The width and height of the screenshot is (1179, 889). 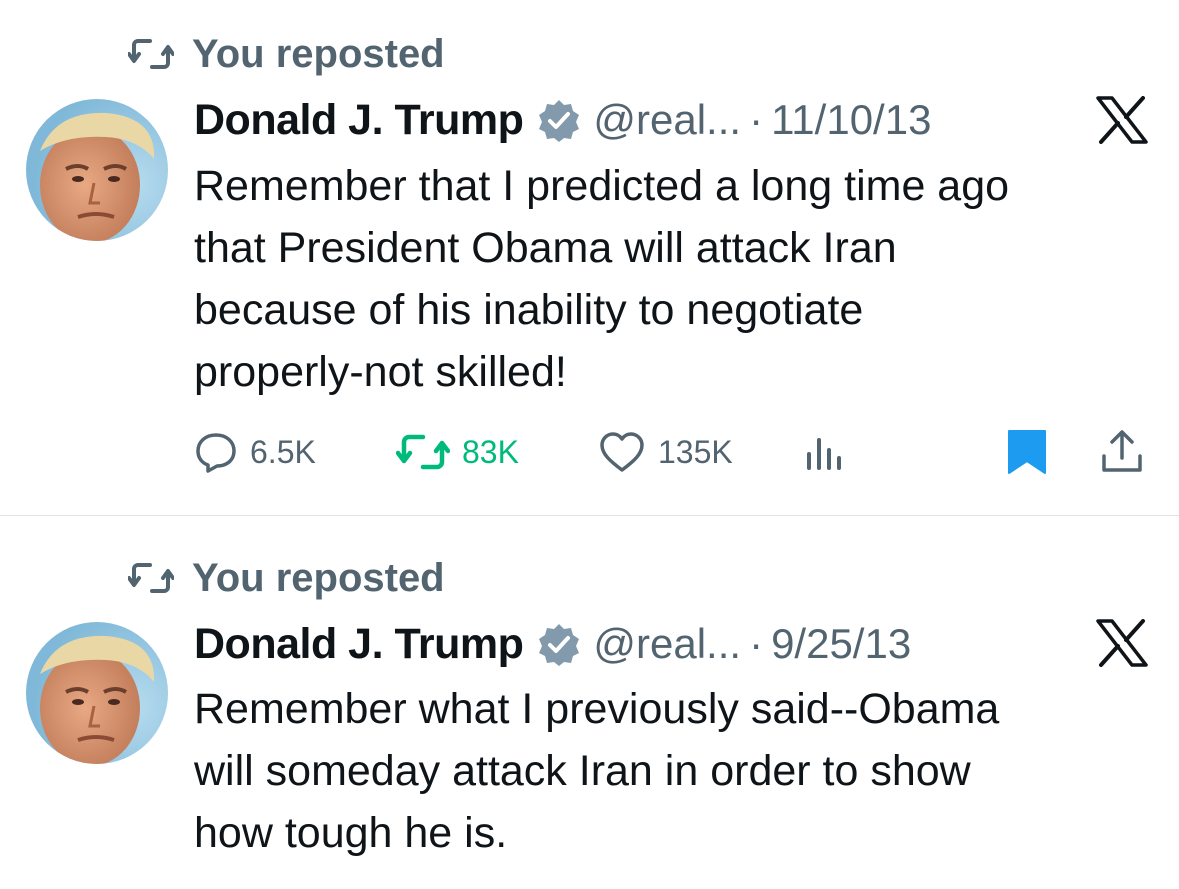 I want to click on like-button: 135K, so click(x=665, y=452).